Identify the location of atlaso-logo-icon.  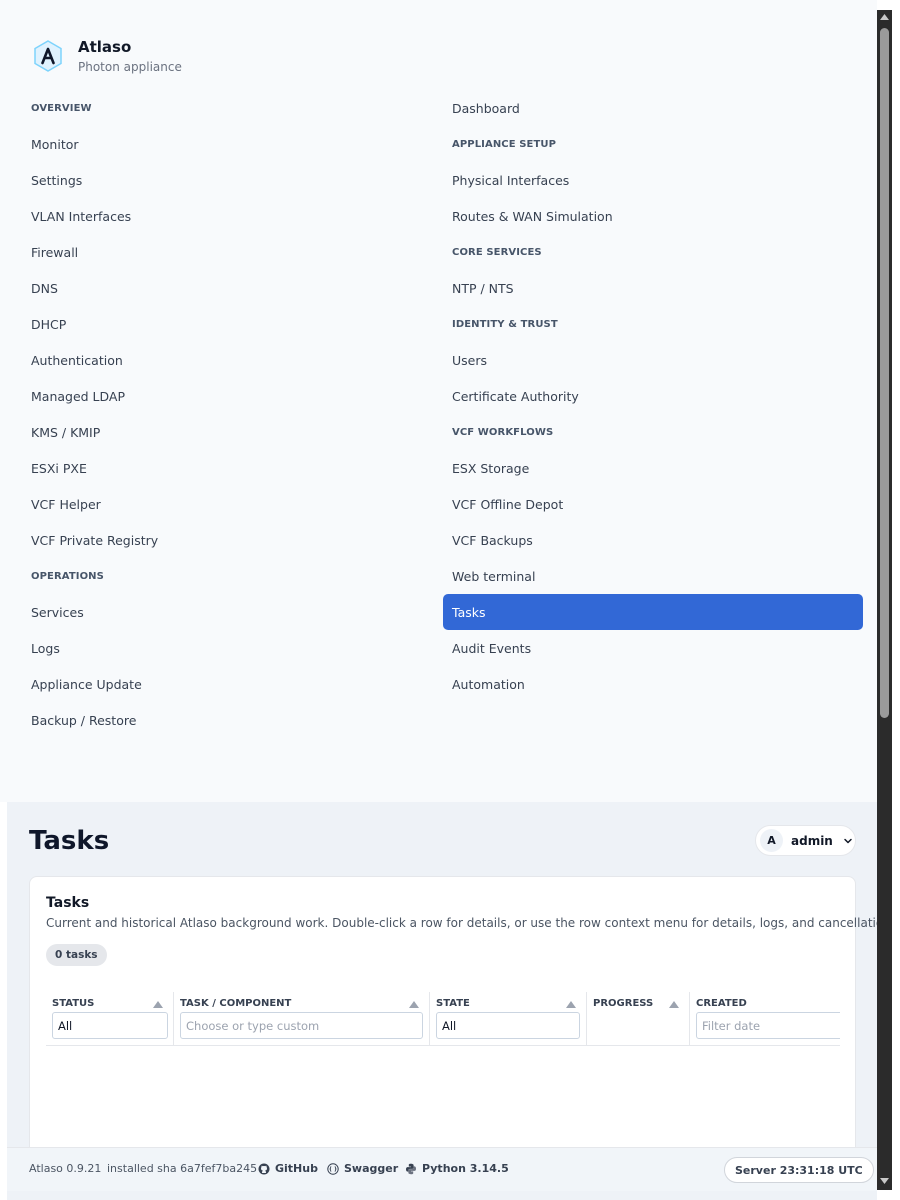
(48, 56).